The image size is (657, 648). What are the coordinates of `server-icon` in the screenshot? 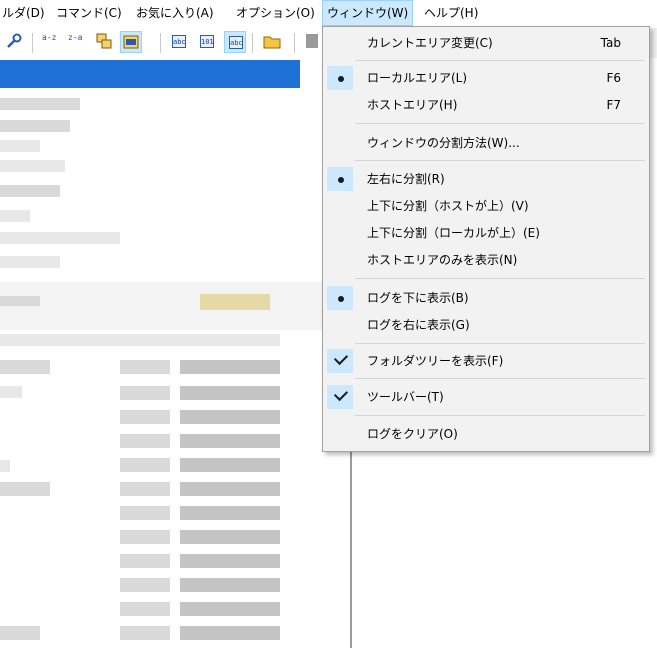 It's located at (313, 42).